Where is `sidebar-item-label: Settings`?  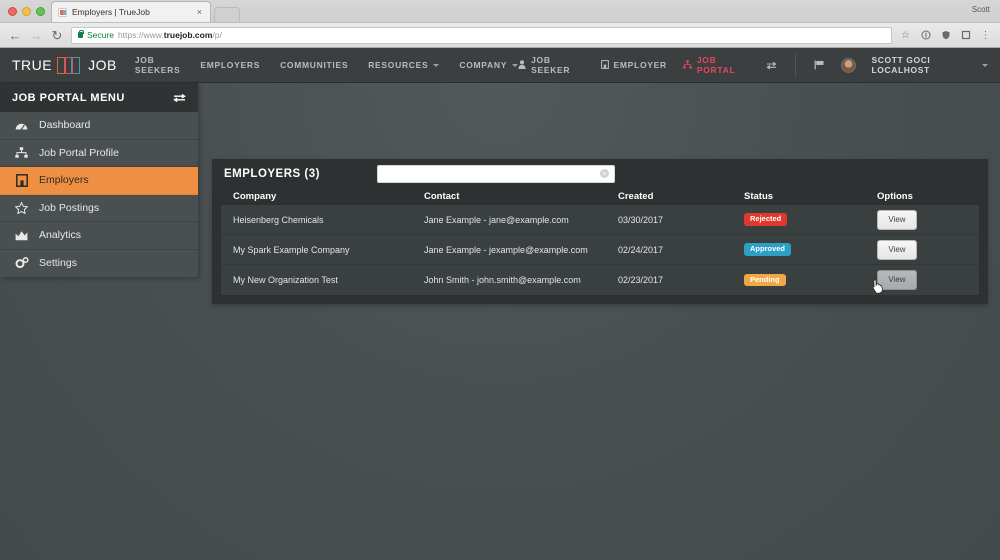 sidebar-item-label: Settings is located at coordinates (58, 263).